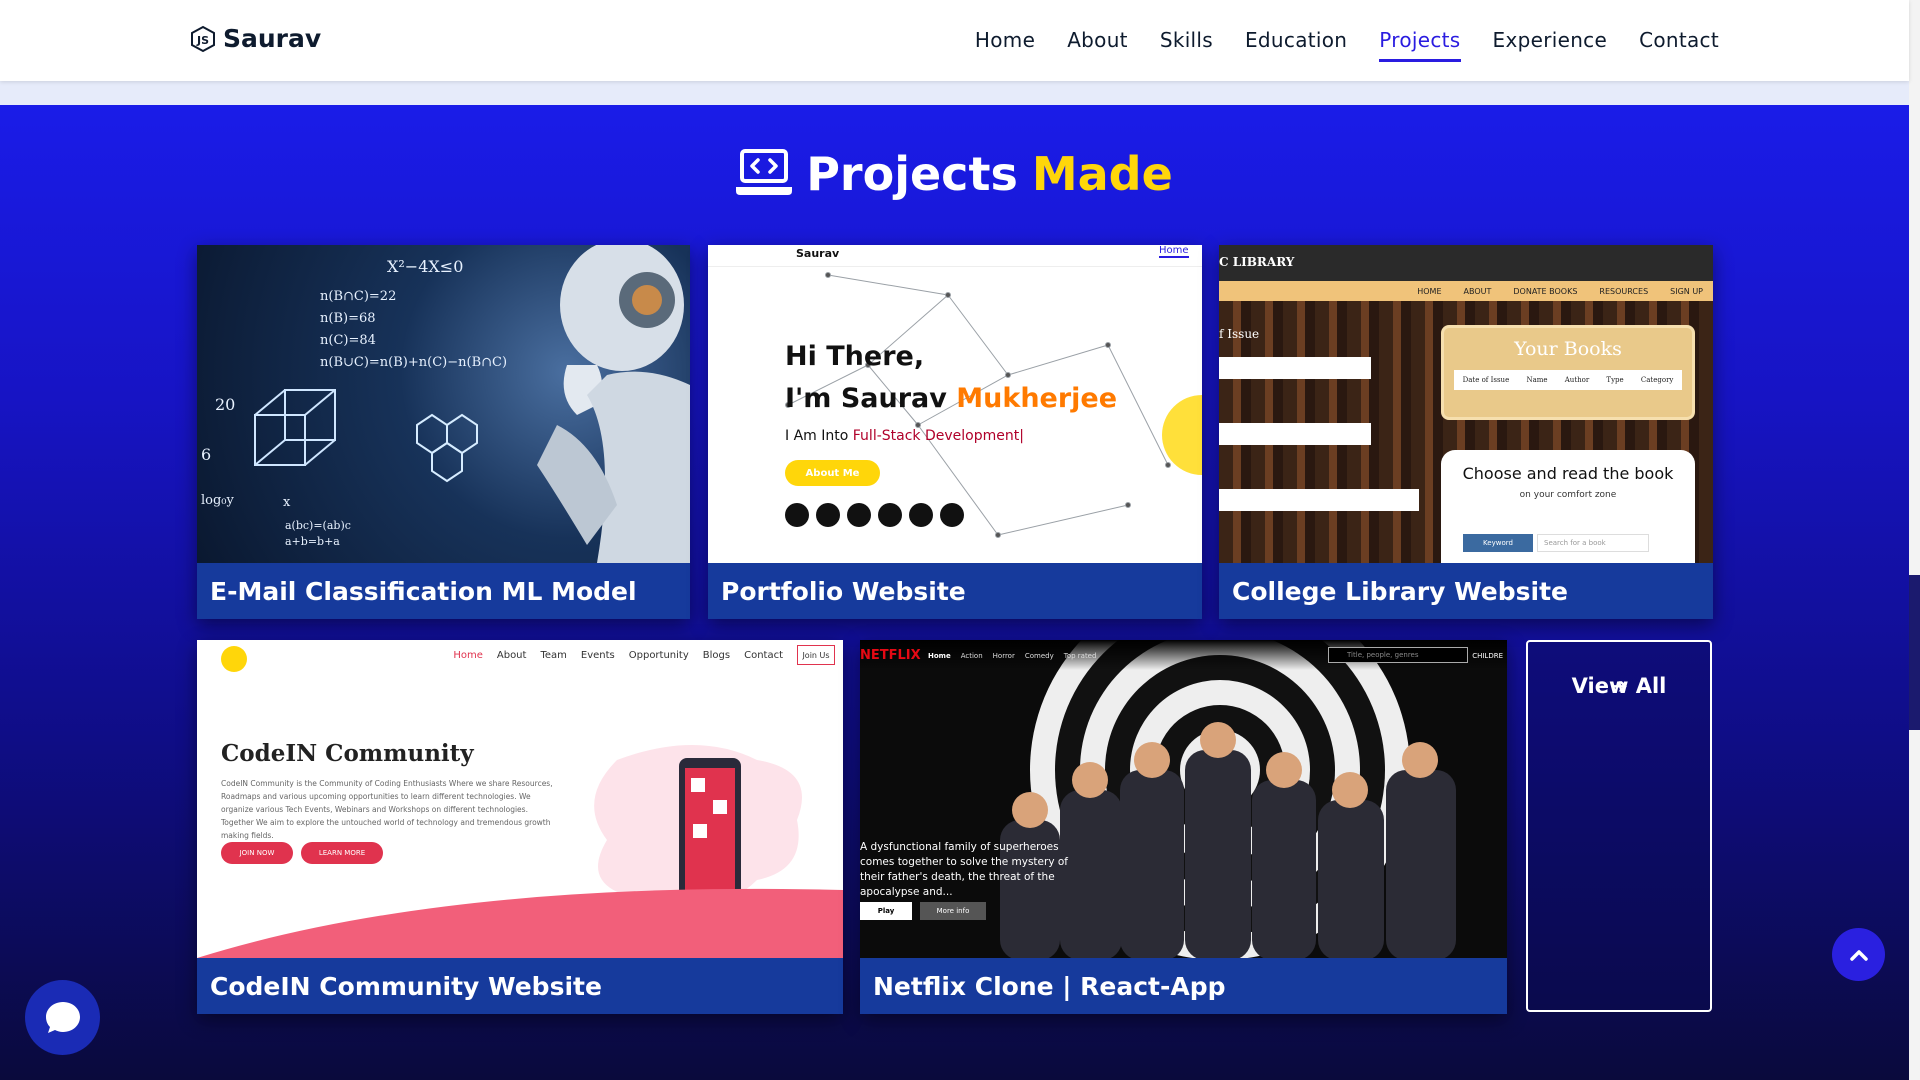 This screenshot has height=1080, width=1920. I want to click on preview-greeting: Hi There,, so click(855, 356).